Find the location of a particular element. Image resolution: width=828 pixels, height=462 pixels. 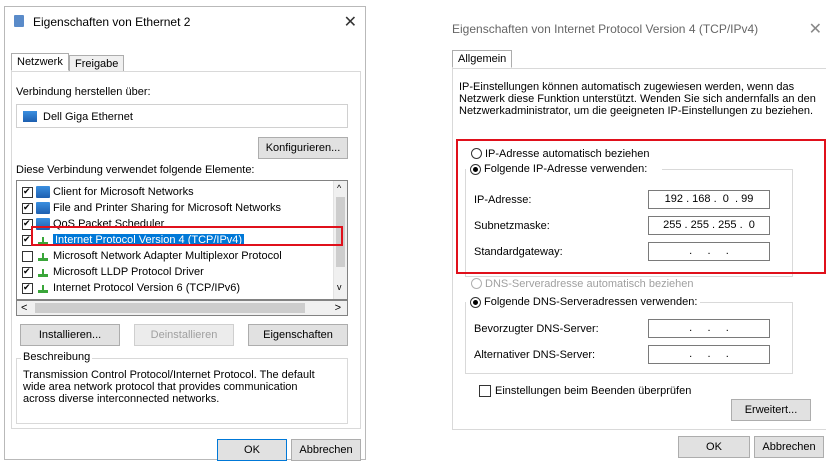

adapter-icon is located at coordinates (30, 116).